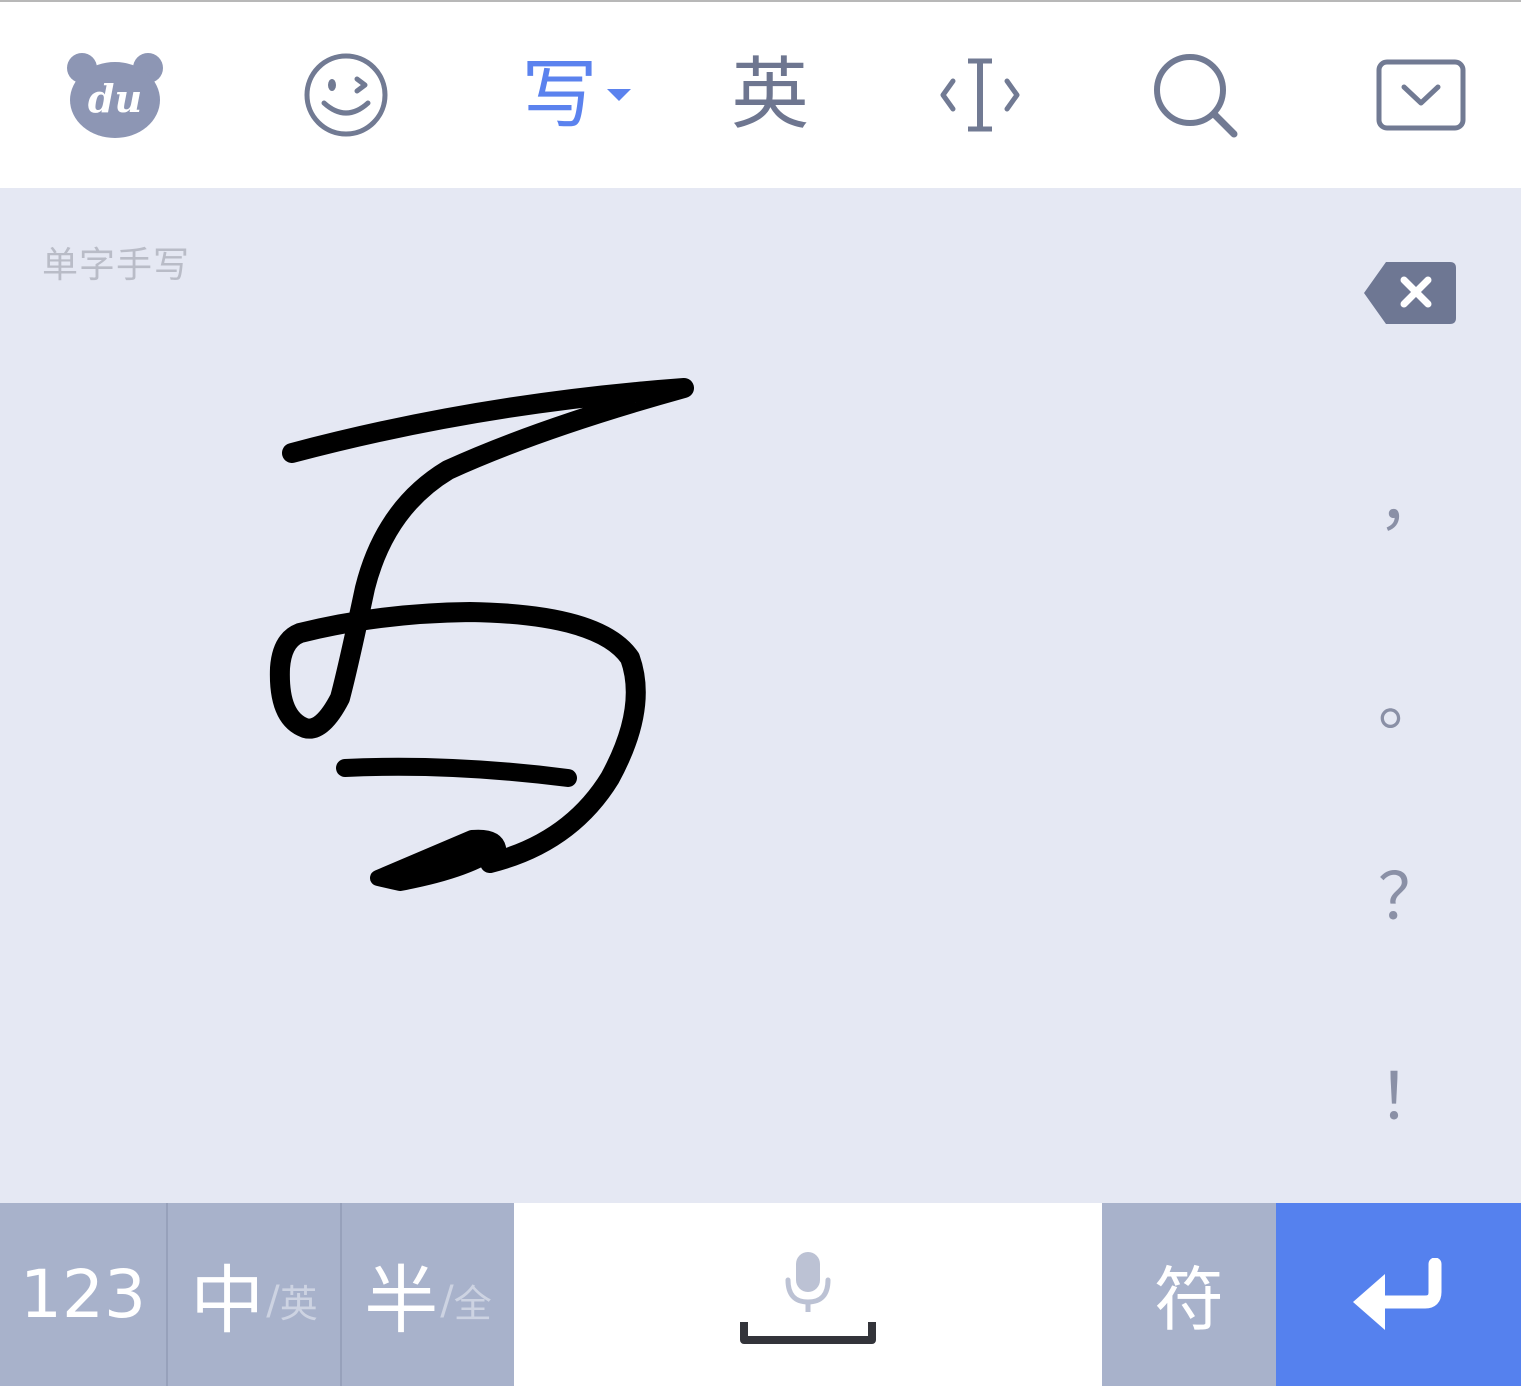 This screenshot has height=1386, width=1521. I want to click on comma-label: ，, so click(1410, 503).